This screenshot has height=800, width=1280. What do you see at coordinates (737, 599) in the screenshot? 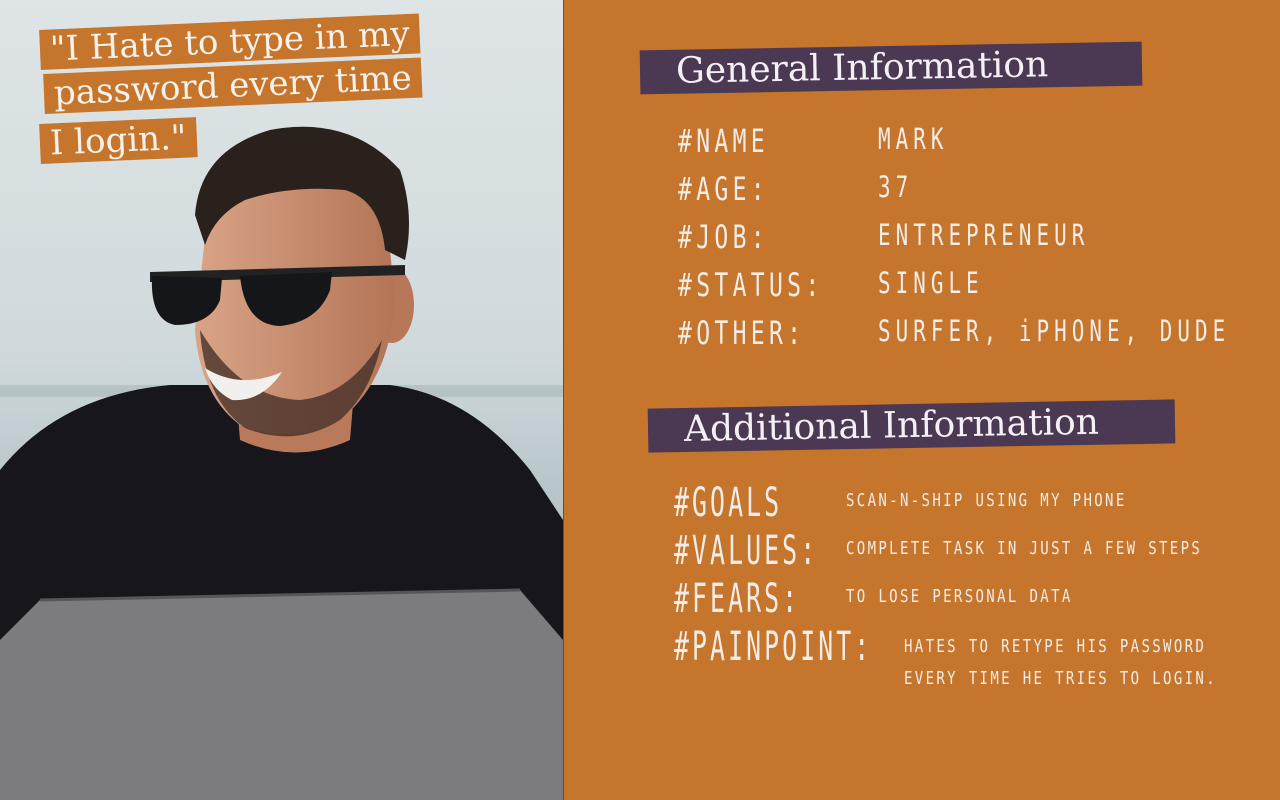
I see `additional-label: #FEARS:` at bounding box center [737, 599].